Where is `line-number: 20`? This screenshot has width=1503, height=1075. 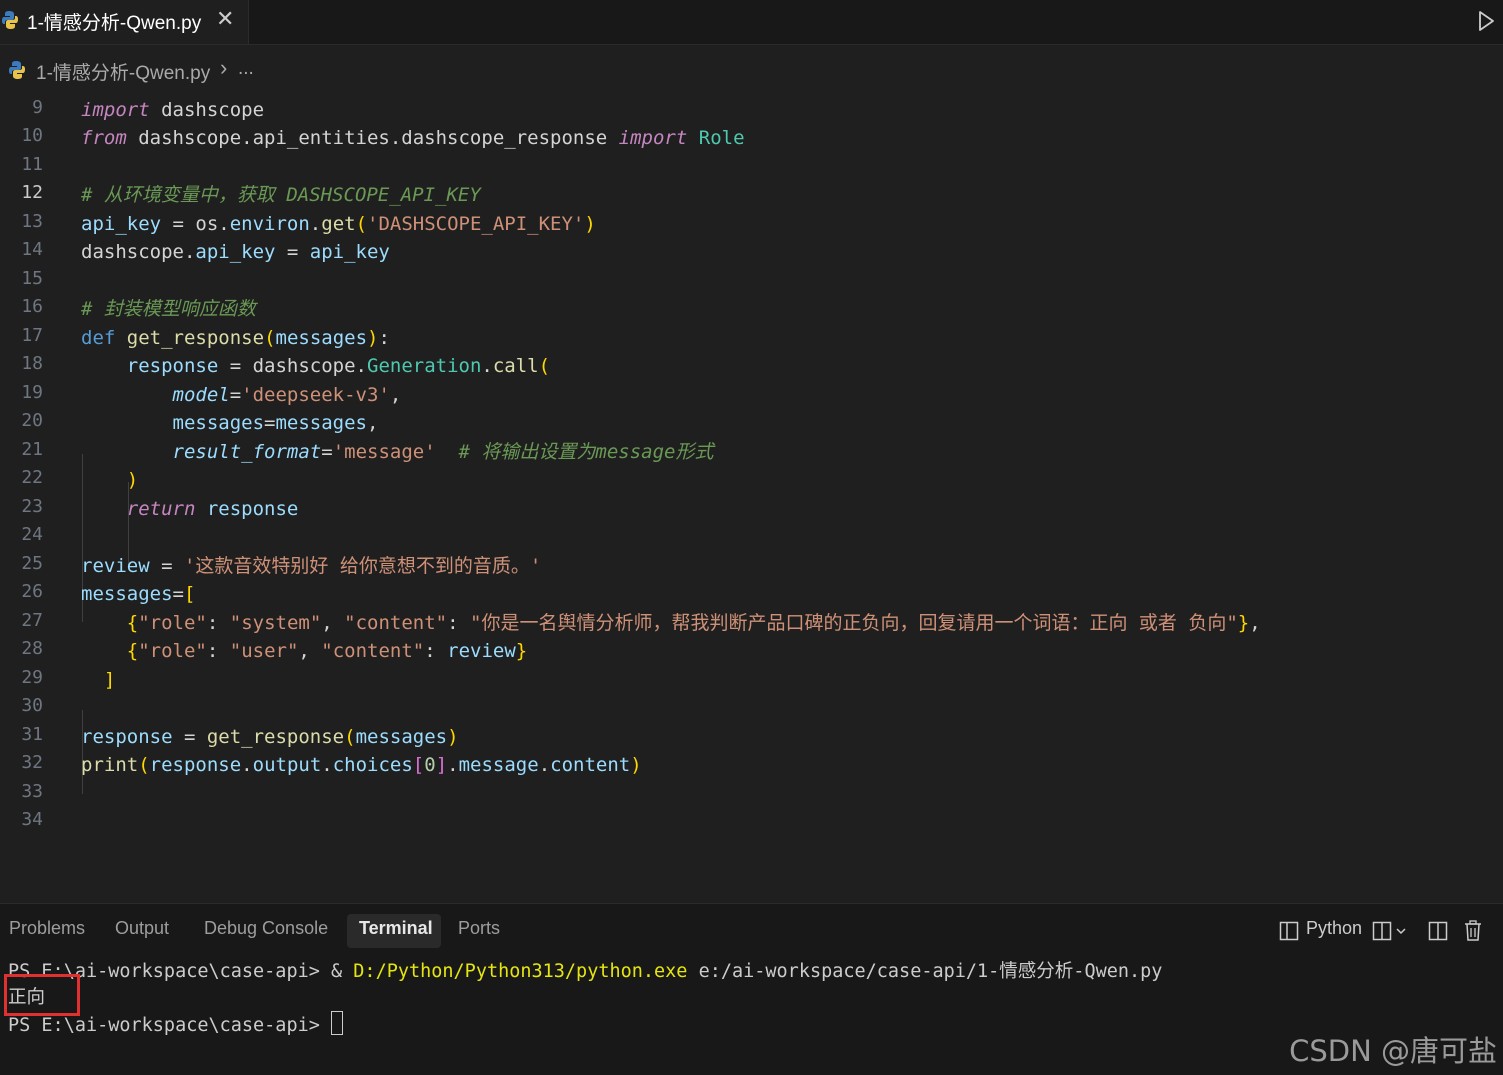 line-number: 20 is located at coordinates (32, 420).